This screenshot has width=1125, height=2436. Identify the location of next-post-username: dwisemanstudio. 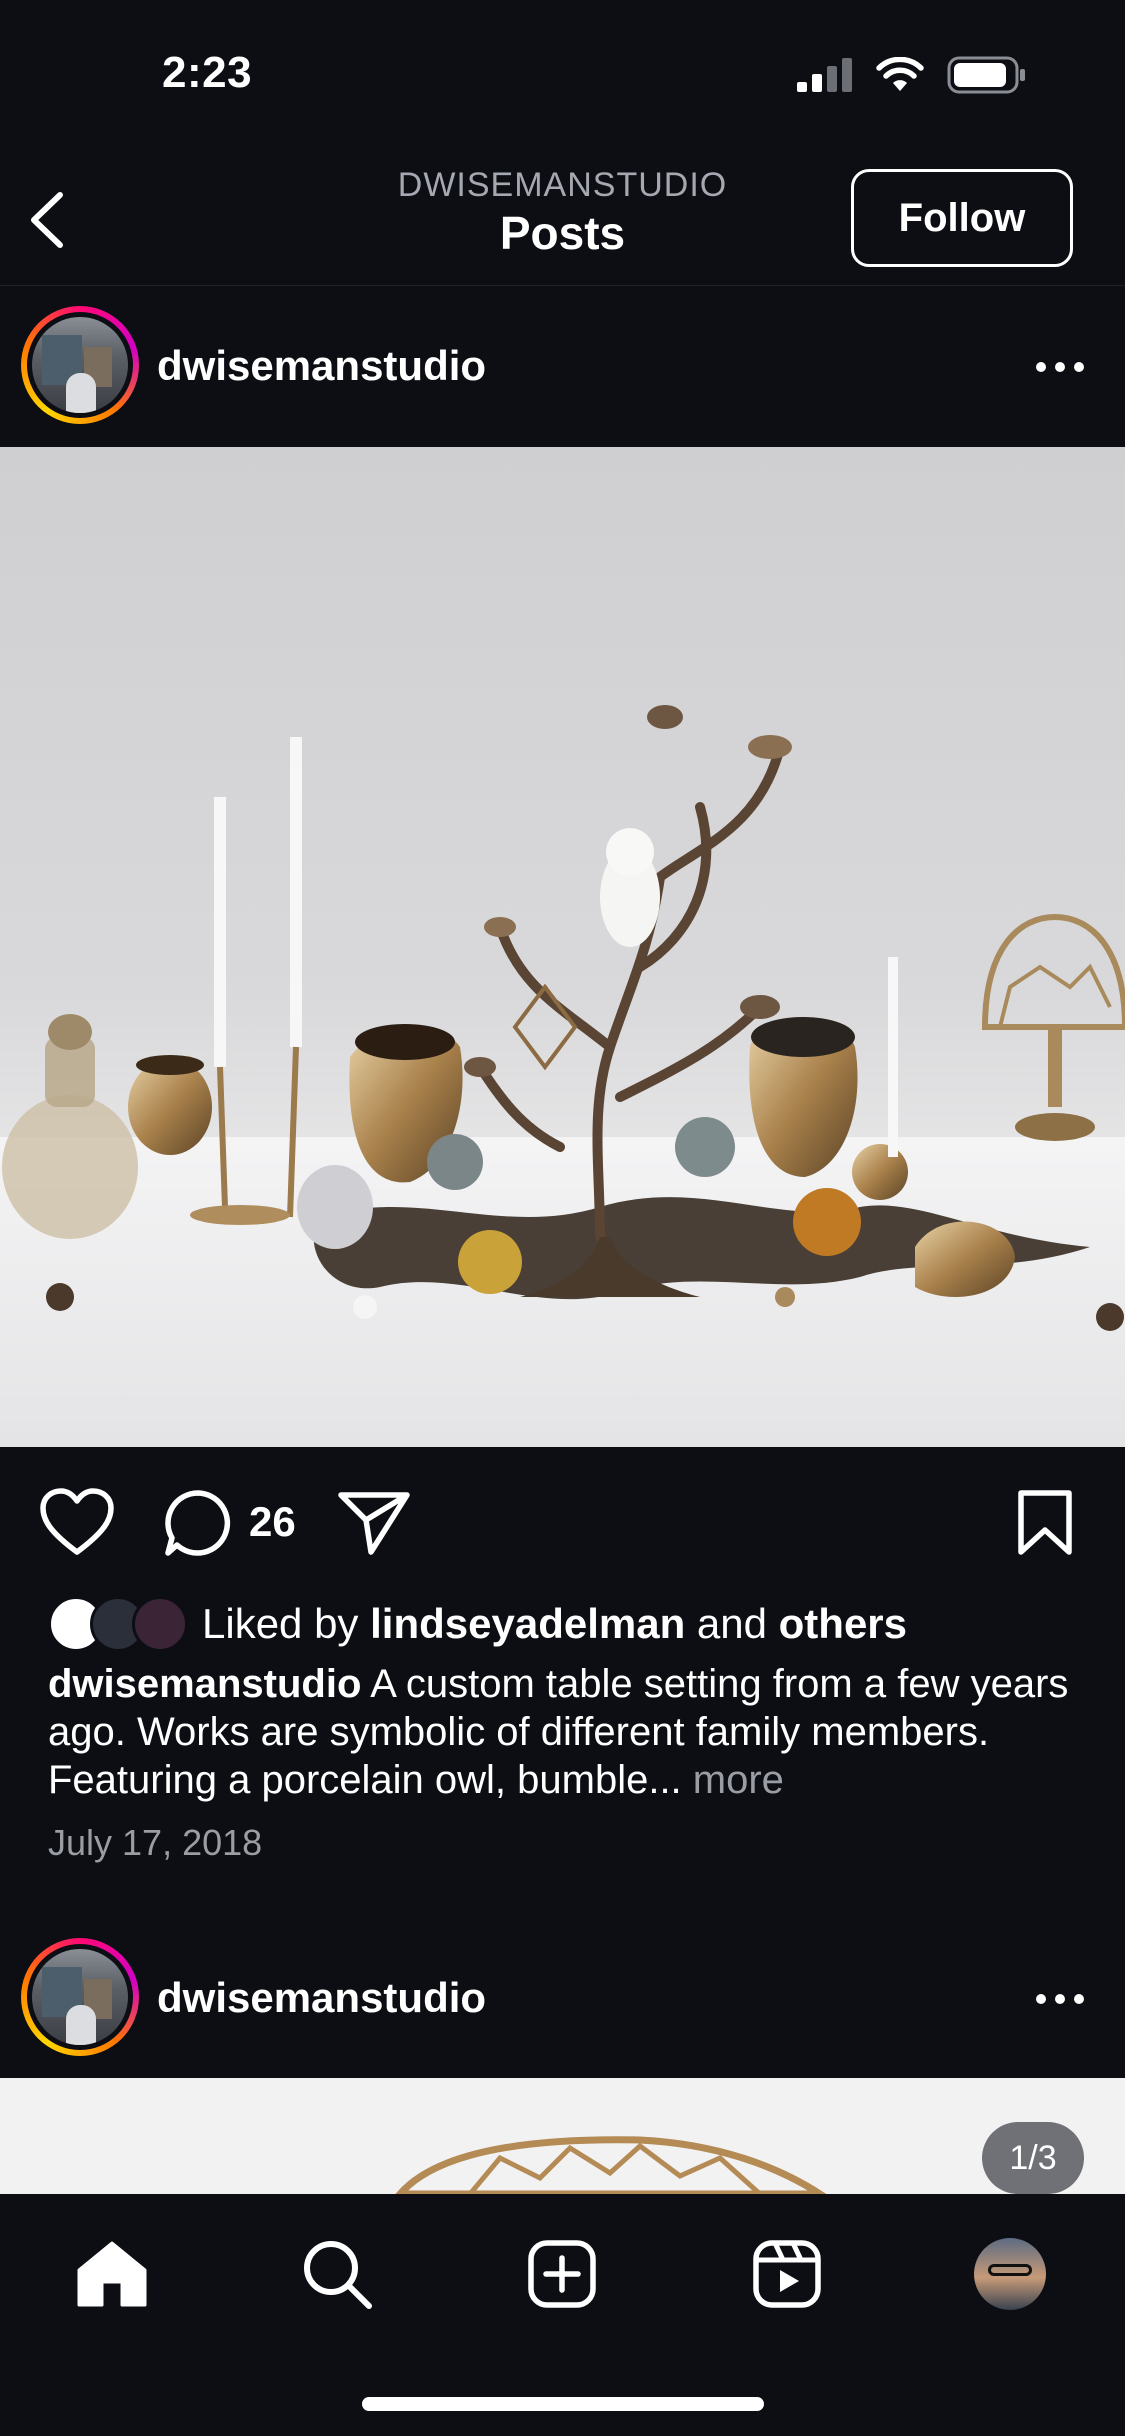
(321, 1998).